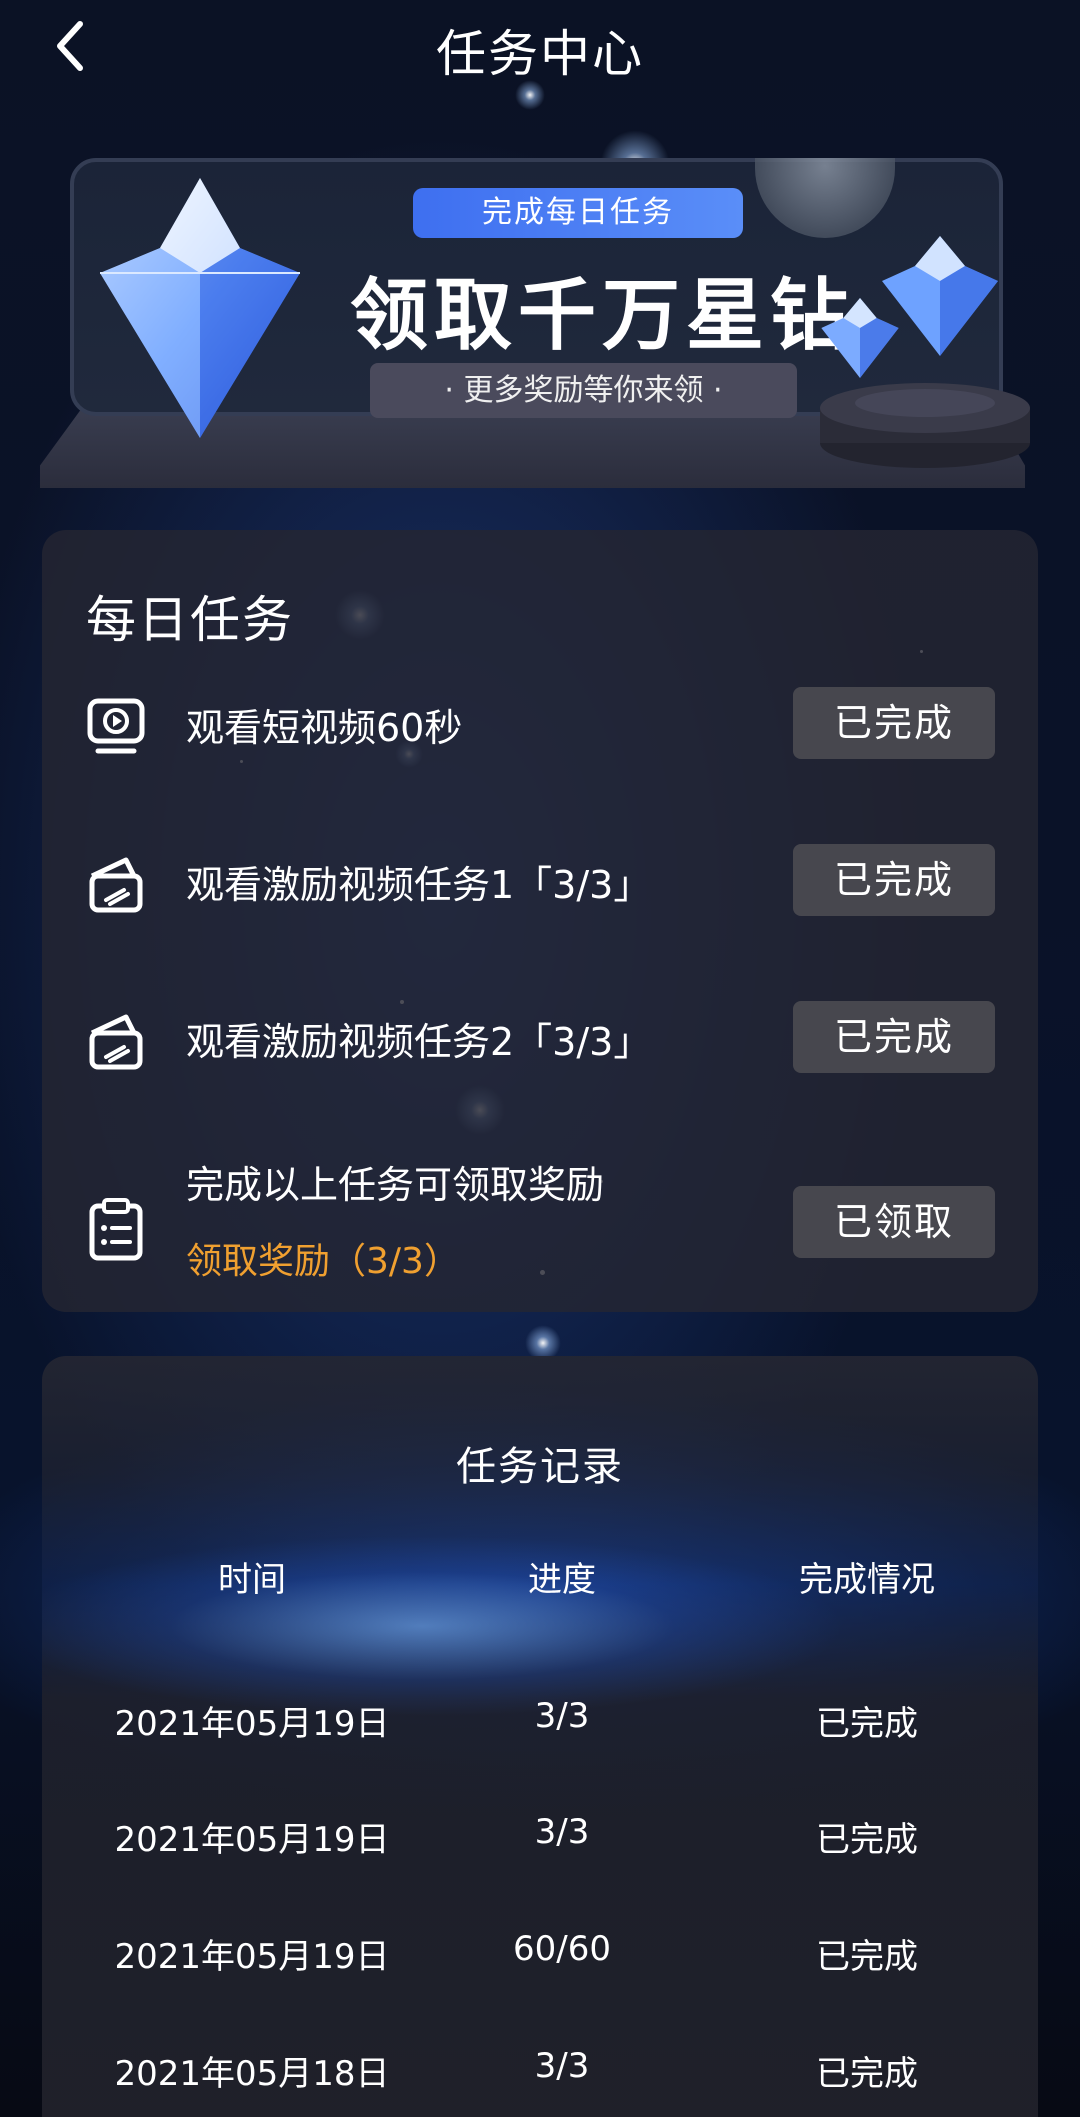 This screenshot has width=1080, height=2117. Describe the element at coordinates (540, 727) in the screenshot. I see `task-item: 观看短视频60秒 已完成` at that location.